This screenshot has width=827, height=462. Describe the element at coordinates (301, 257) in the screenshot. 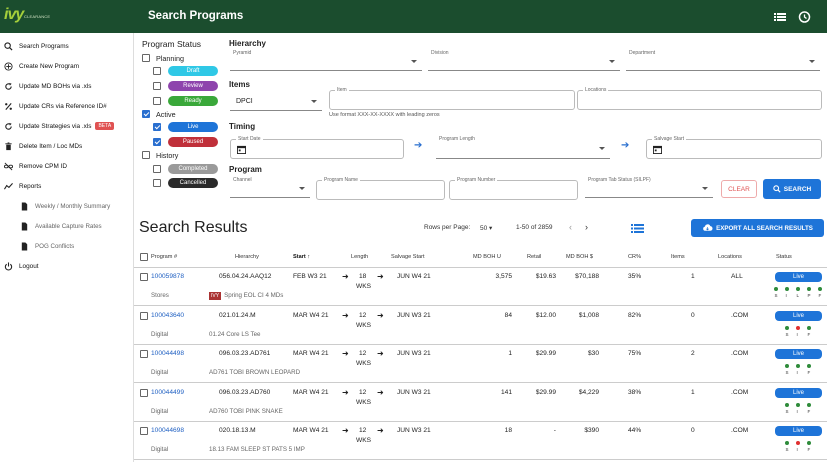

I see `column-header-start: Start ↑` at that location.